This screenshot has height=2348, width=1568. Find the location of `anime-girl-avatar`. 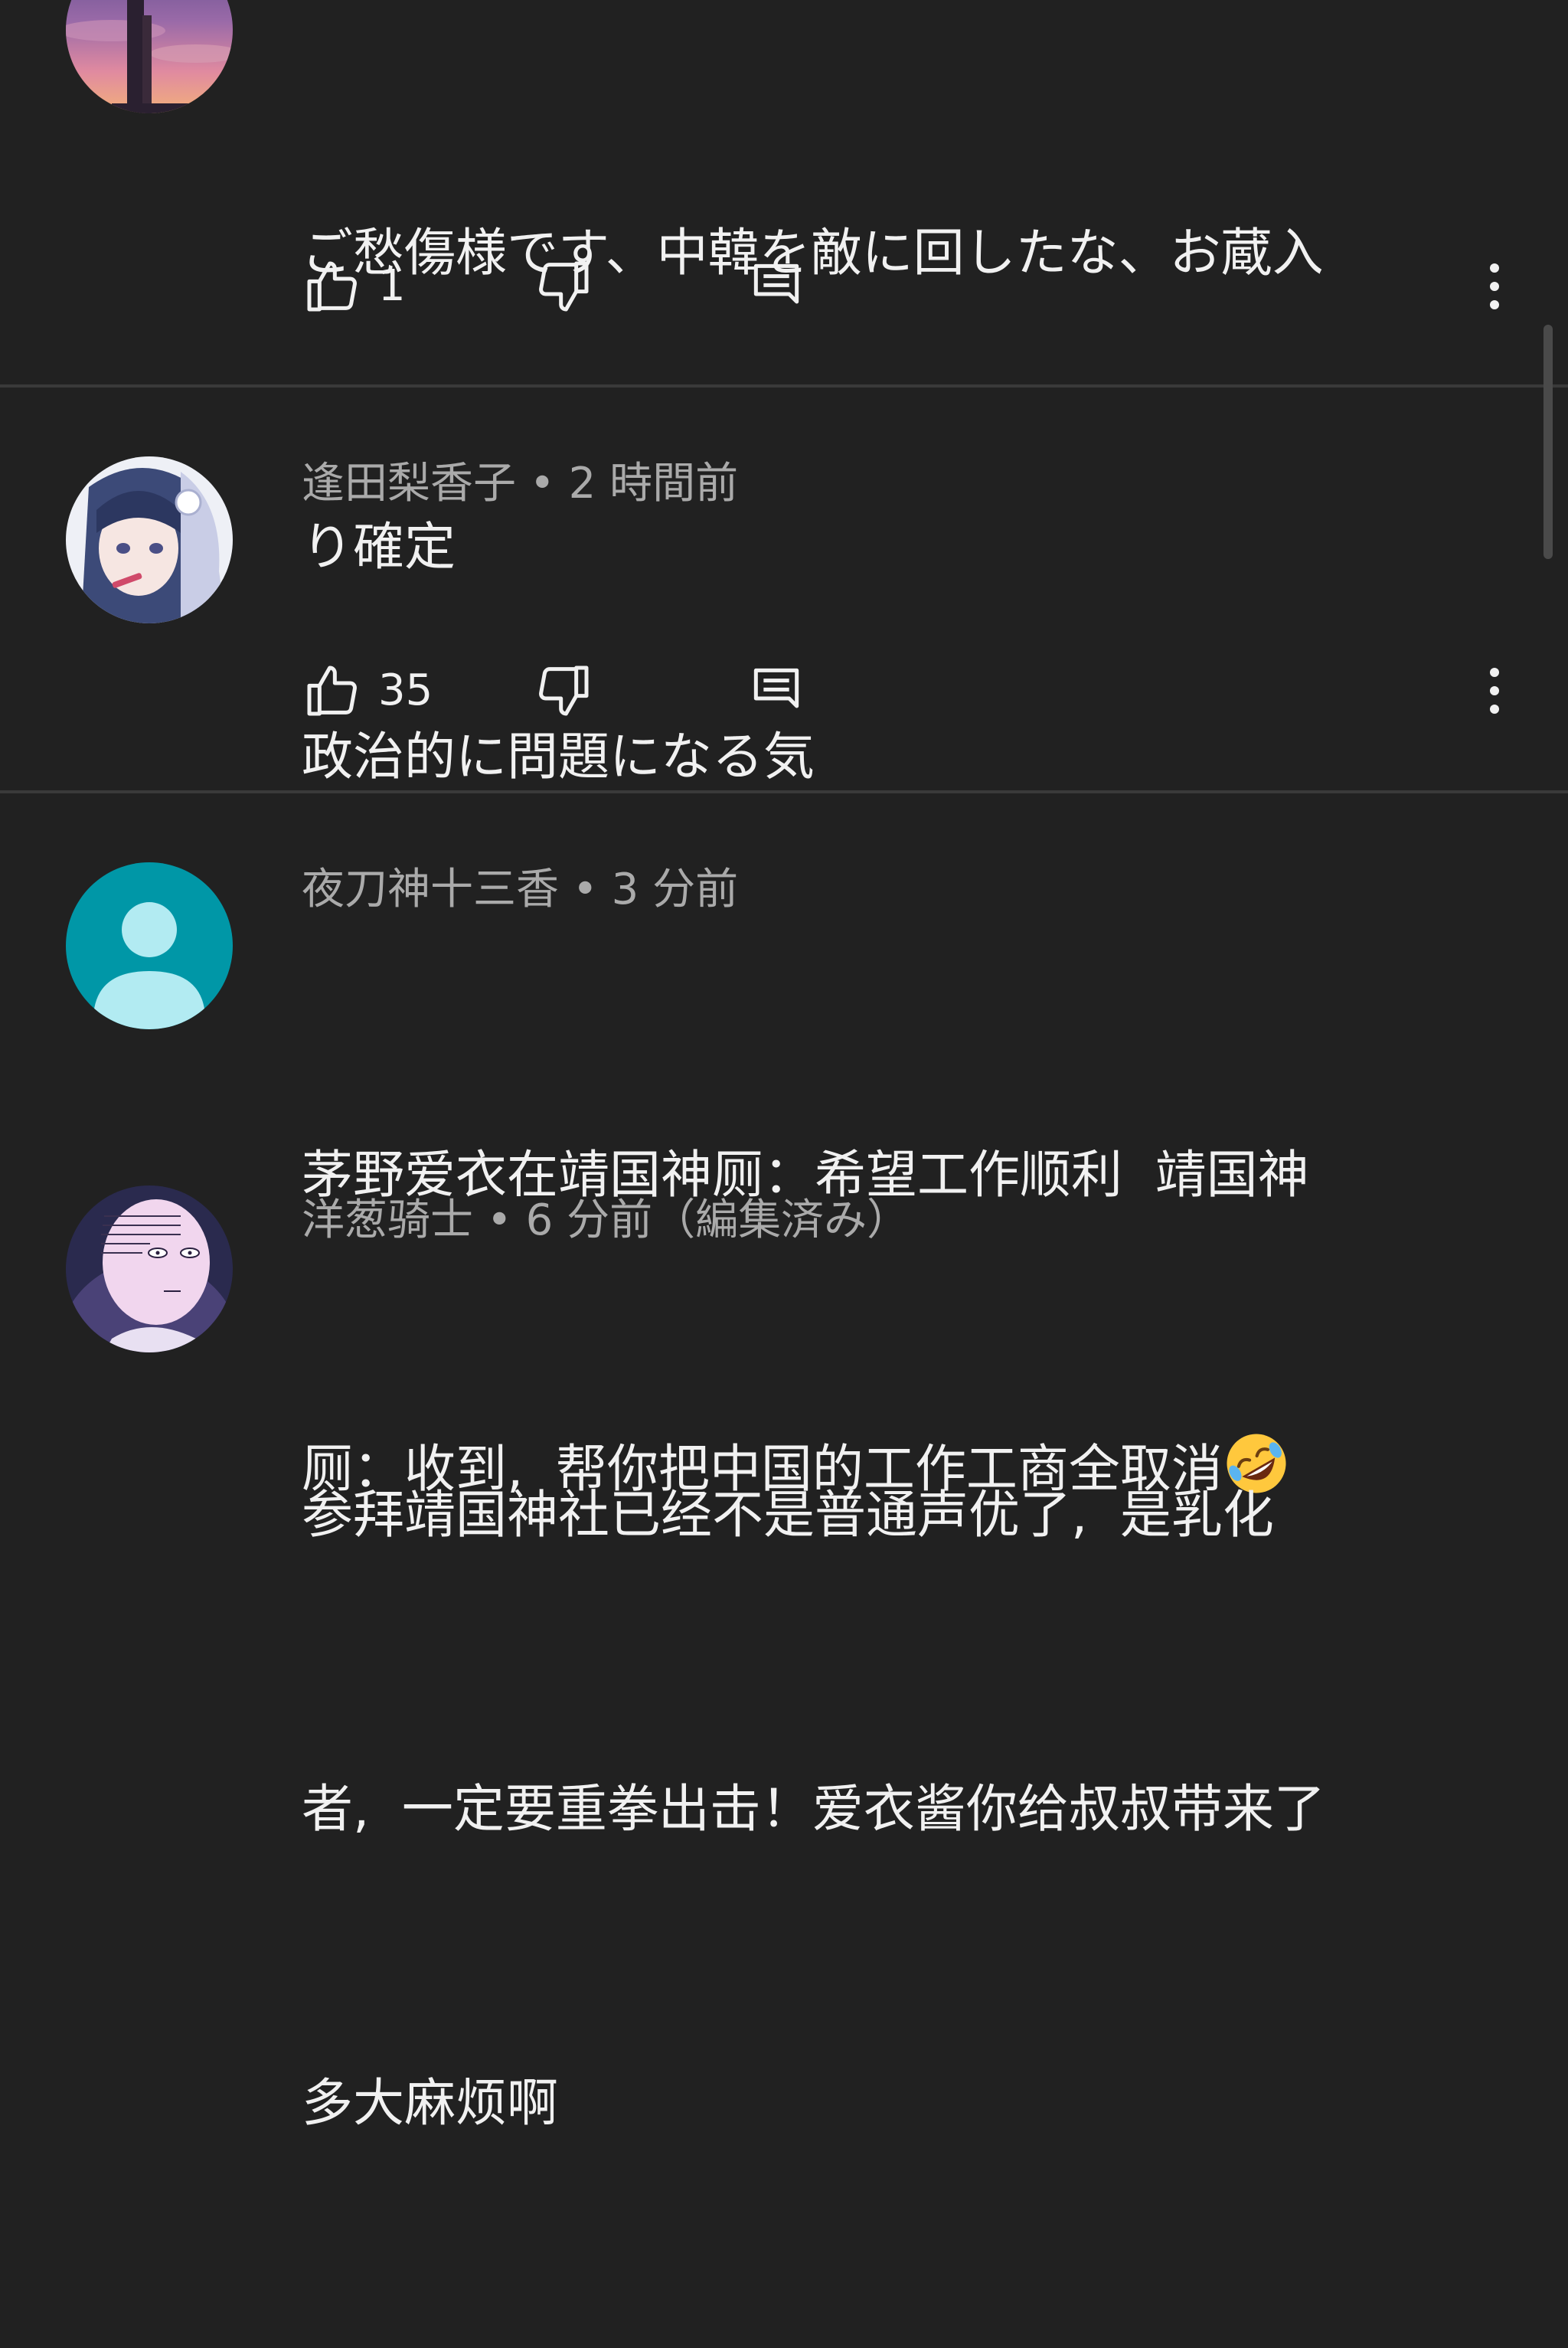

anime-girl-avatar is located at coordinates (149, 539).